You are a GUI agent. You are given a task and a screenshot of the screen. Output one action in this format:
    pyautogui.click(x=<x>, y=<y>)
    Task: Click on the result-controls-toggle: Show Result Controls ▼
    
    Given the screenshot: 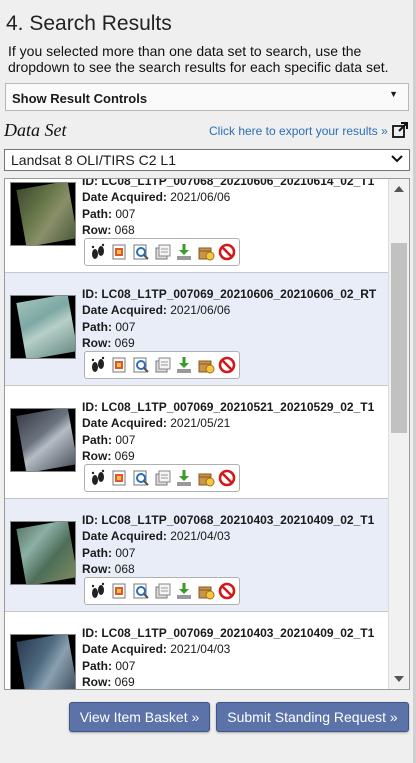 What is the action you would take?
    pyautogui.click(x=207, y=97)
    